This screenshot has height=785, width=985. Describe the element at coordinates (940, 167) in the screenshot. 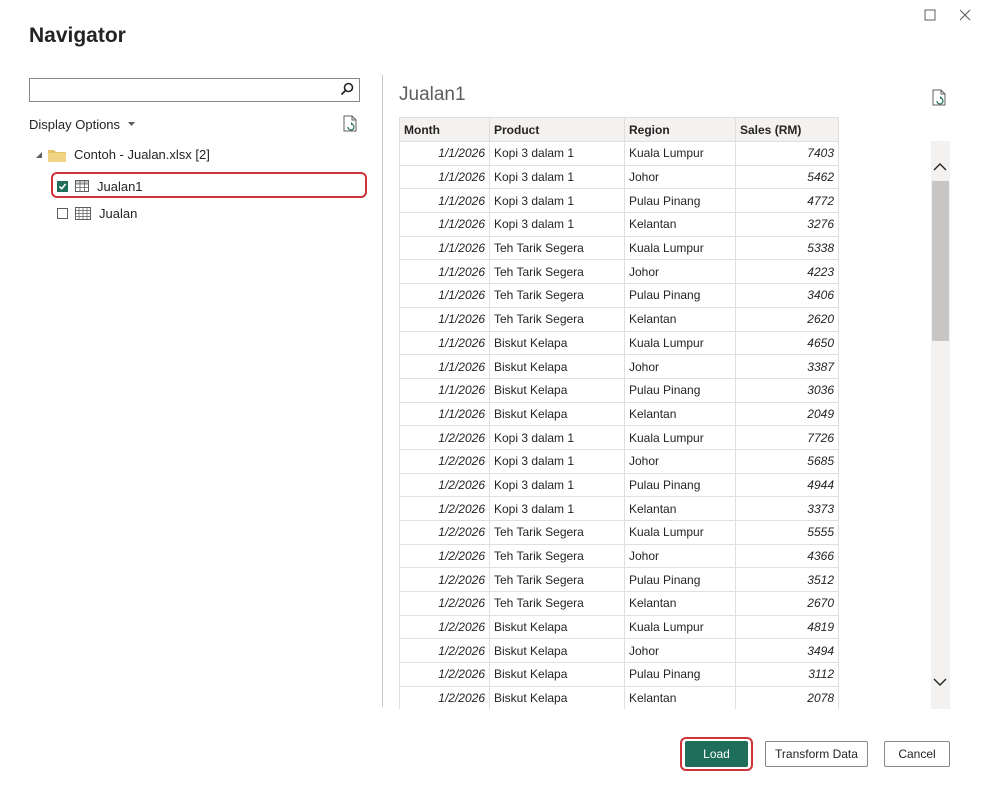

I see `scroll-up-button` at that location.